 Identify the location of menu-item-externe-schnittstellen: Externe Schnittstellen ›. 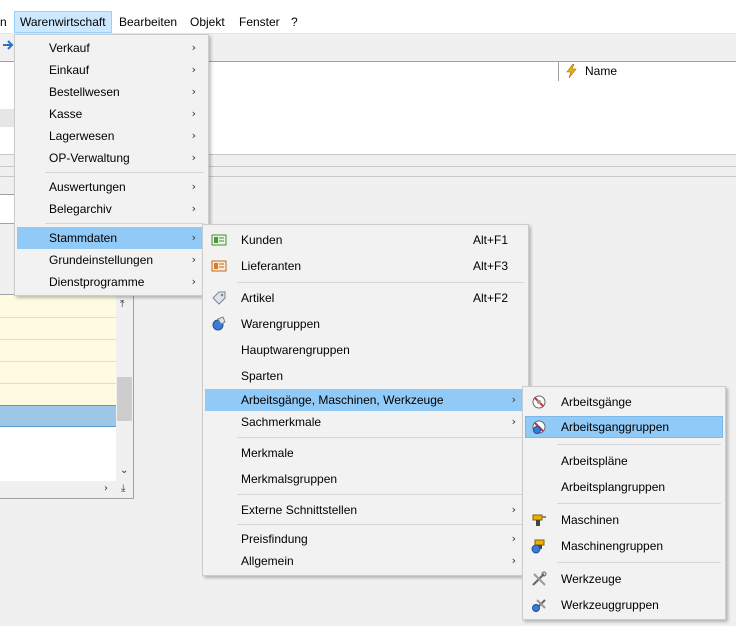
(365, 510).